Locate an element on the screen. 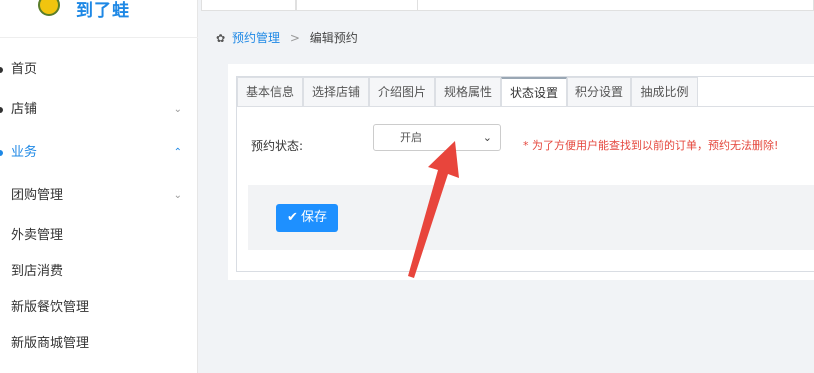  breadcrumb-current: 编辑预约 is located at coordinates (333, 38).